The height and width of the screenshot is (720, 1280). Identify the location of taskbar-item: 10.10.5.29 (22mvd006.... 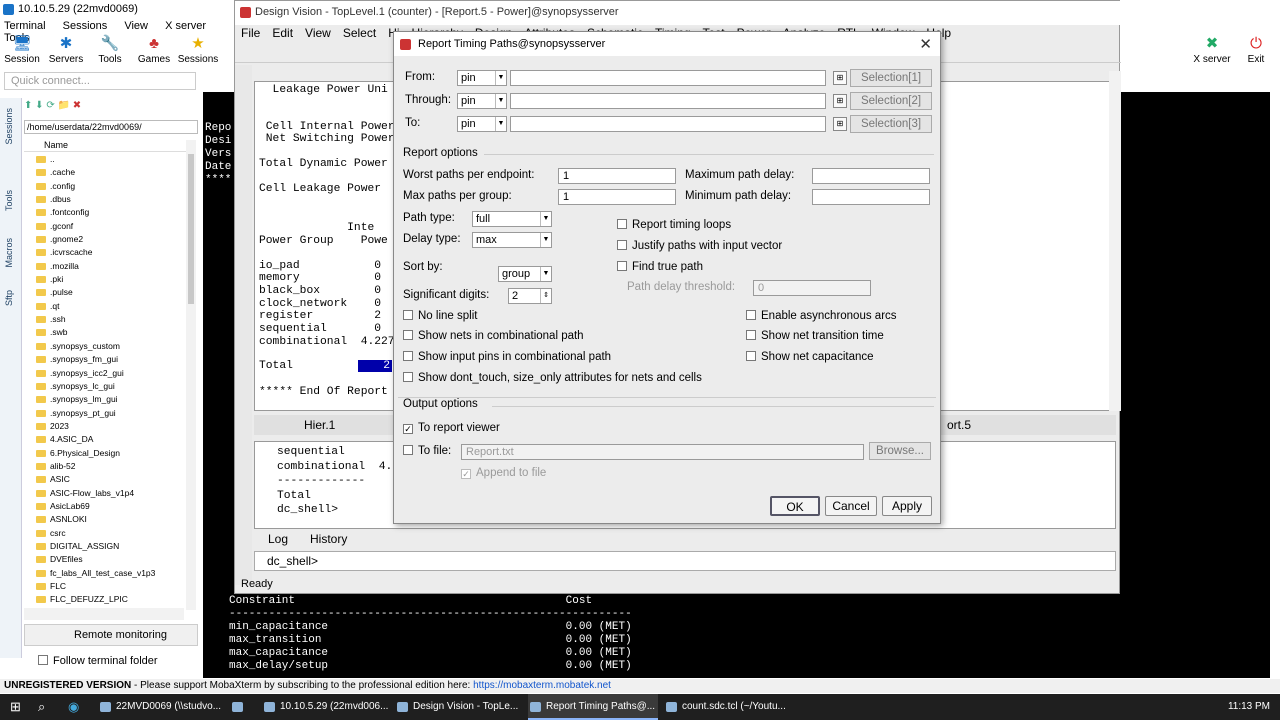
(325, 707).